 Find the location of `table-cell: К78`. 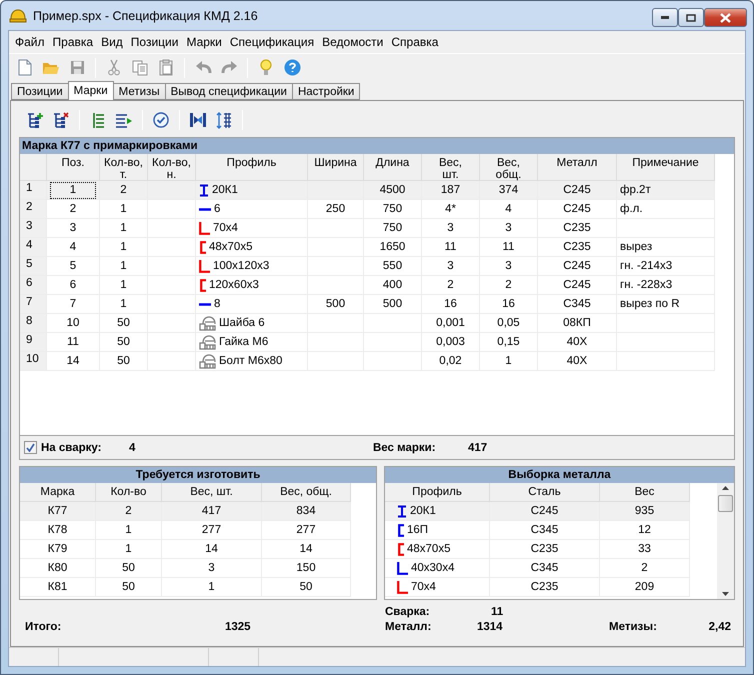

table-cell: К78 is located at coordinates (58, 530).